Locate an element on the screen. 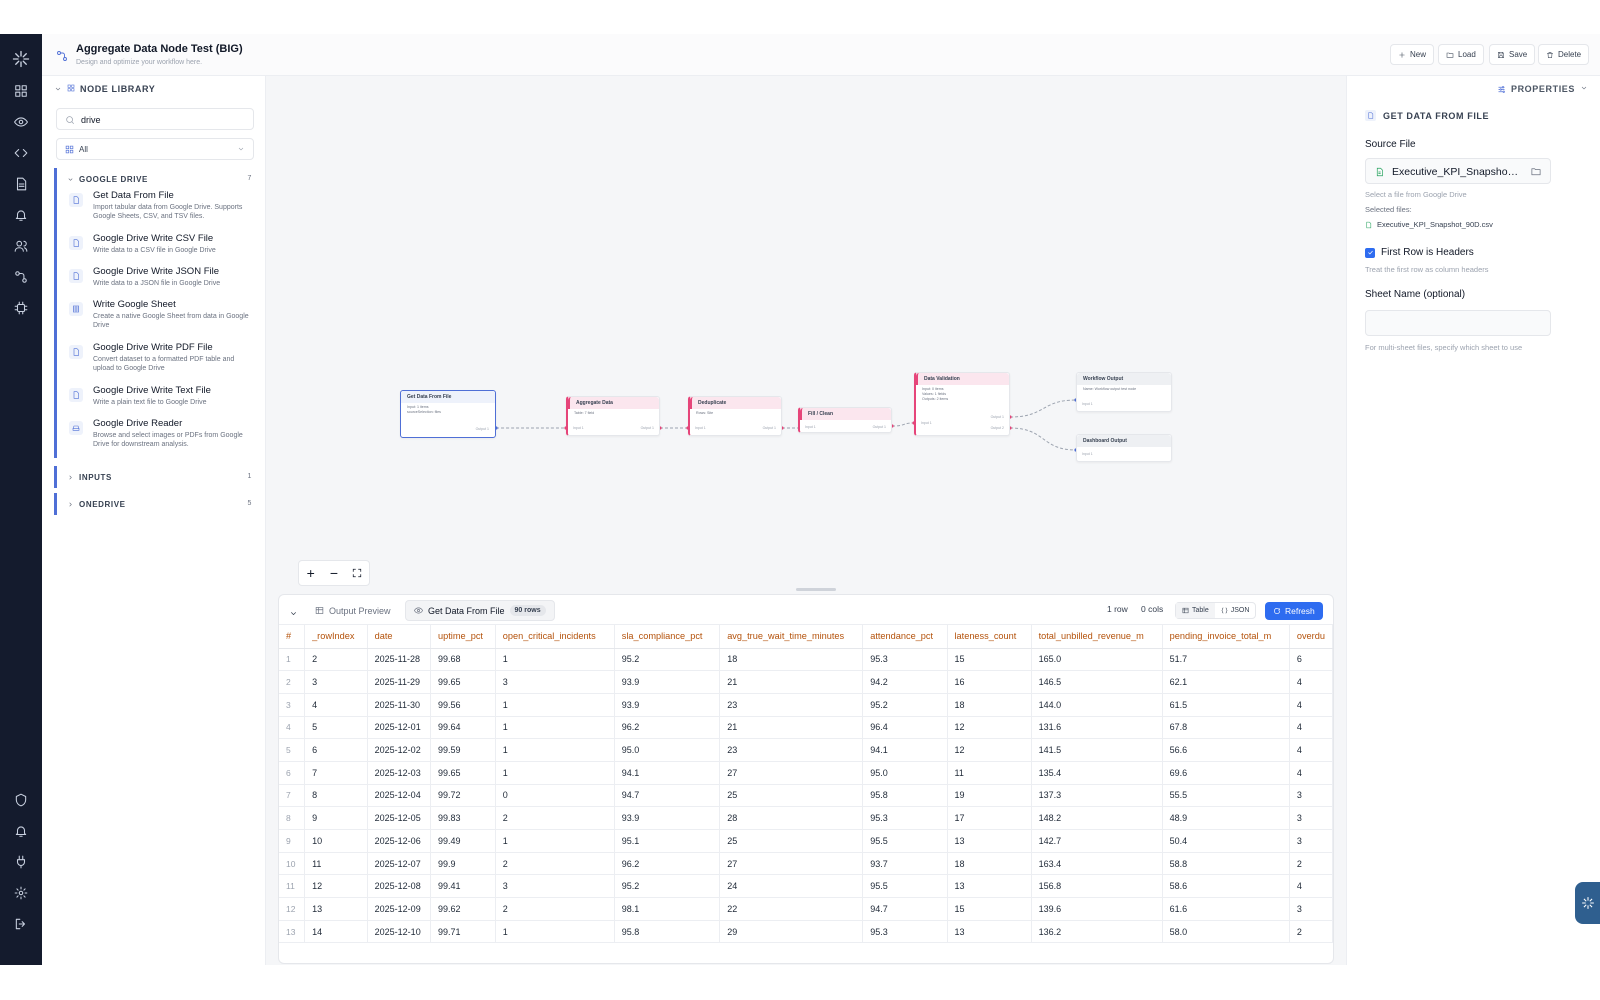  table-row: 3 4 2025-11-30 99.56 1 93.9 23 95.2 18 144.0 61.5 4 is located at coordinates (806, 705).